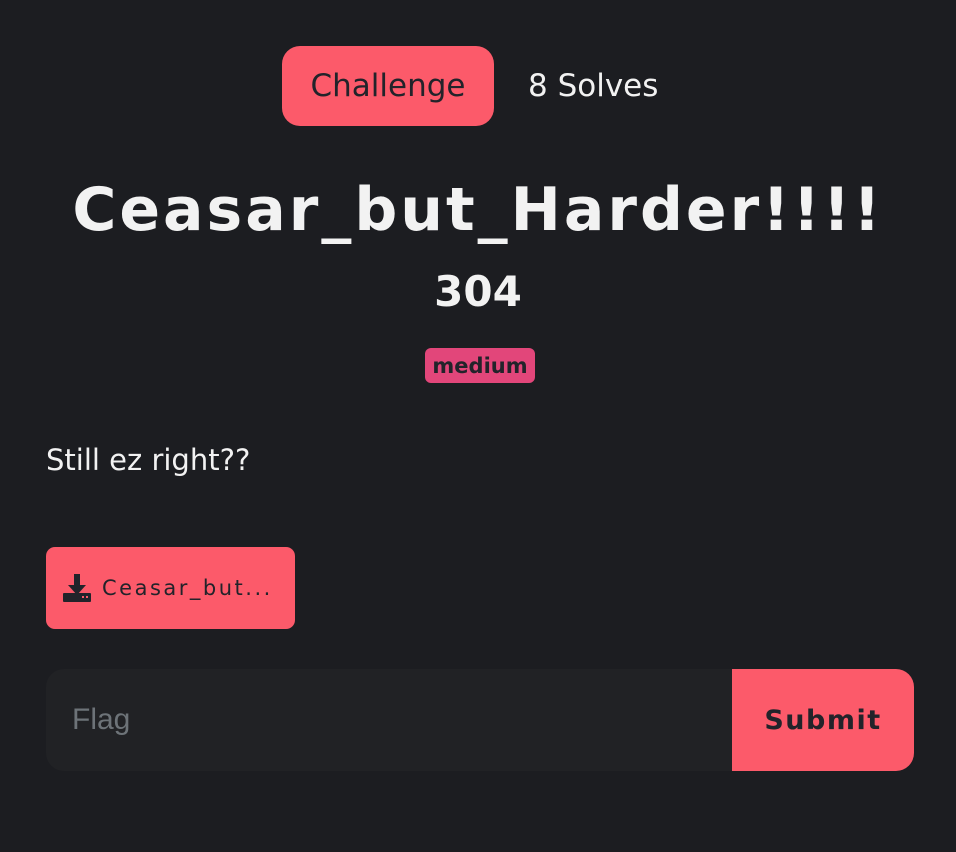  I want to click on tab-challenge: Challenge, so click(388, 86).